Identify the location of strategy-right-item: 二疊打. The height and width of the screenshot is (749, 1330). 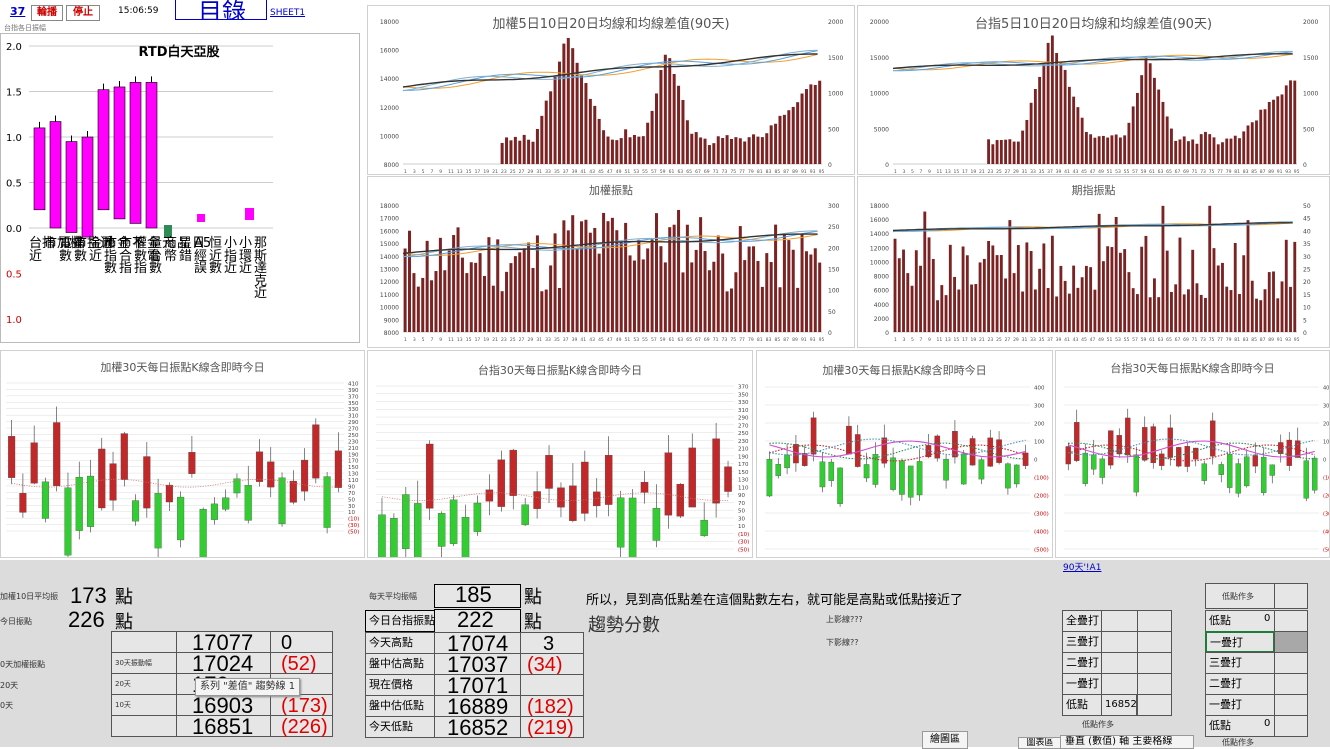
(1240, 684).